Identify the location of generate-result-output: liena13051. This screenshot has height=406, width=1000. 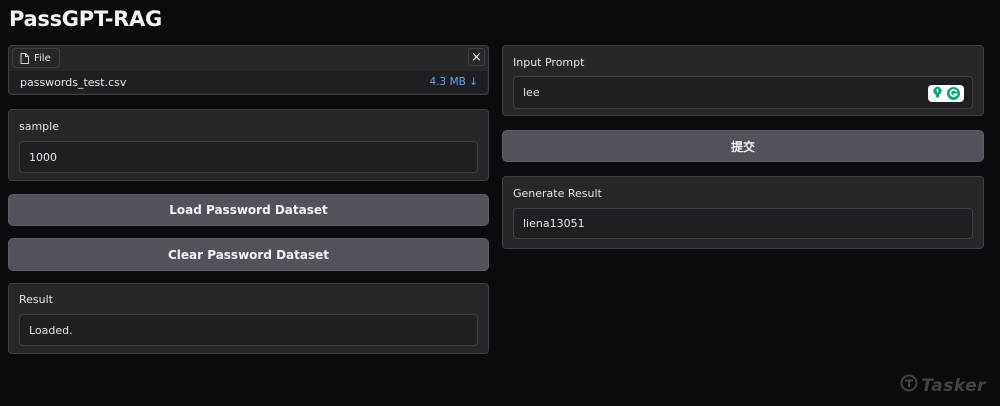
(743, 223).